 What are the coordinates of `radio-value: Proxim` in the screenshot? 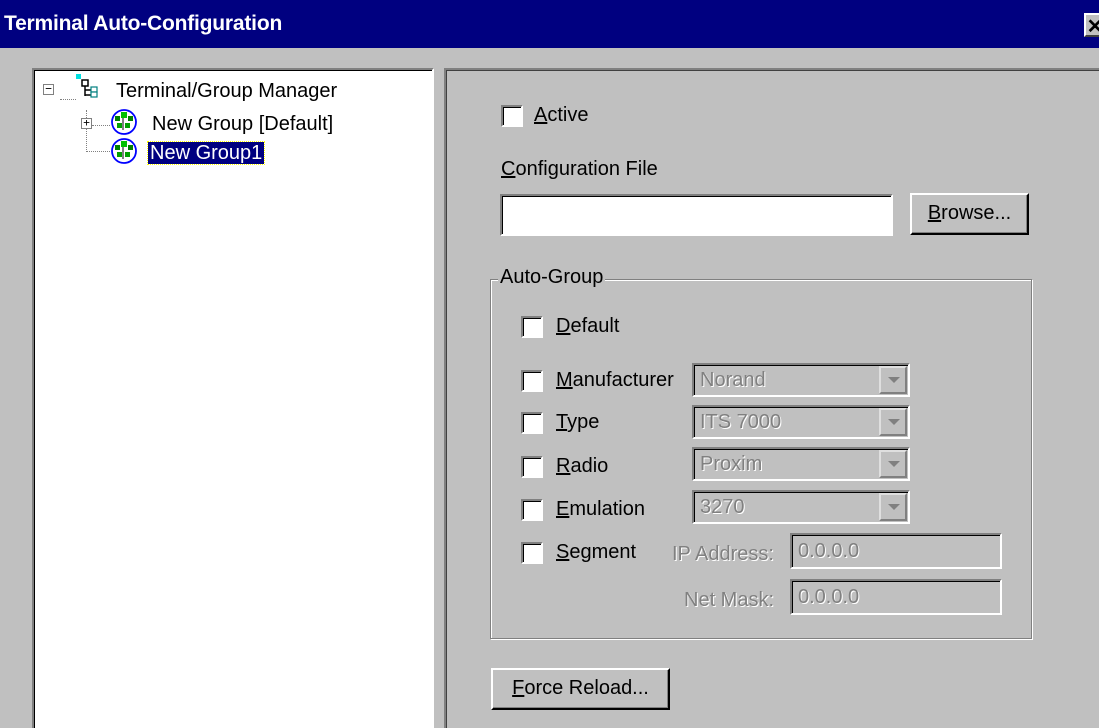 It's located at (731, 464).